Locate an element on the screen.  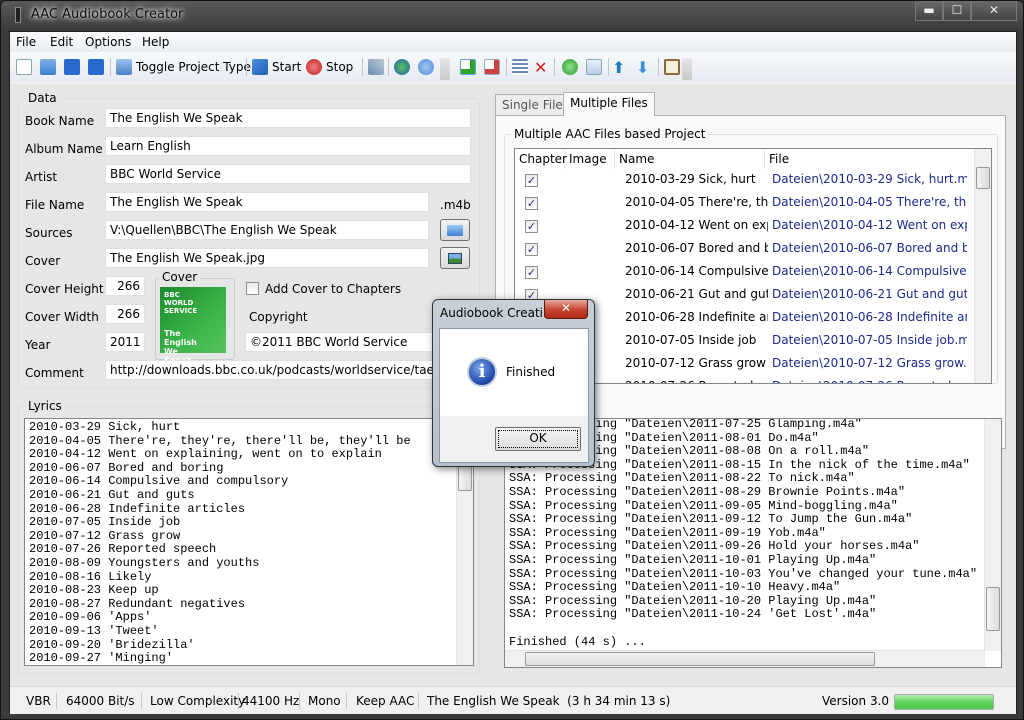
column-header-name: Name is located at coordinates (690, 159).